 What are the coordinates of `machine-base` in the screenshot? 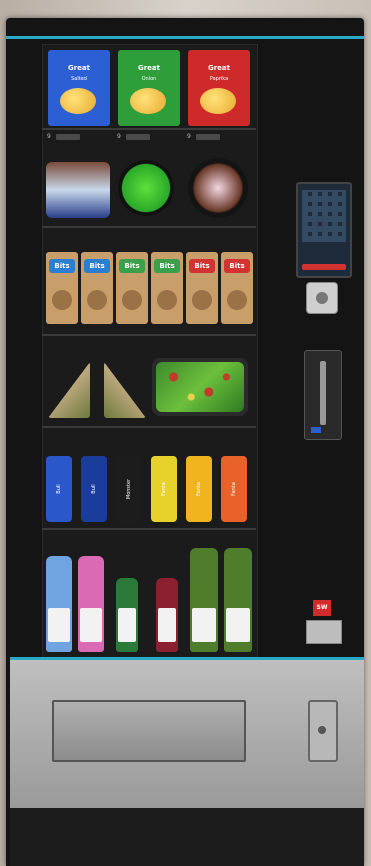 It's located at (187, 837).